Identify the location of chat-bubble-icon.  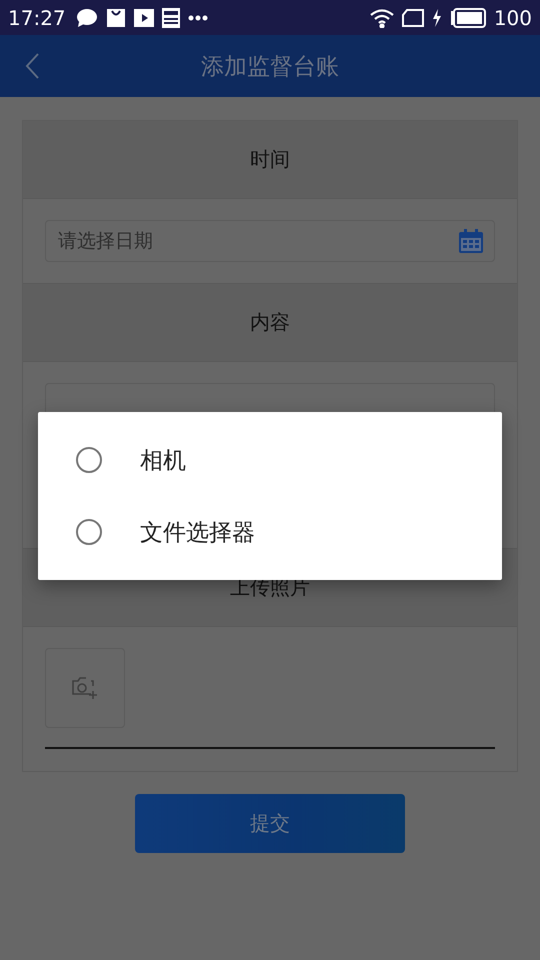
(87, 18).